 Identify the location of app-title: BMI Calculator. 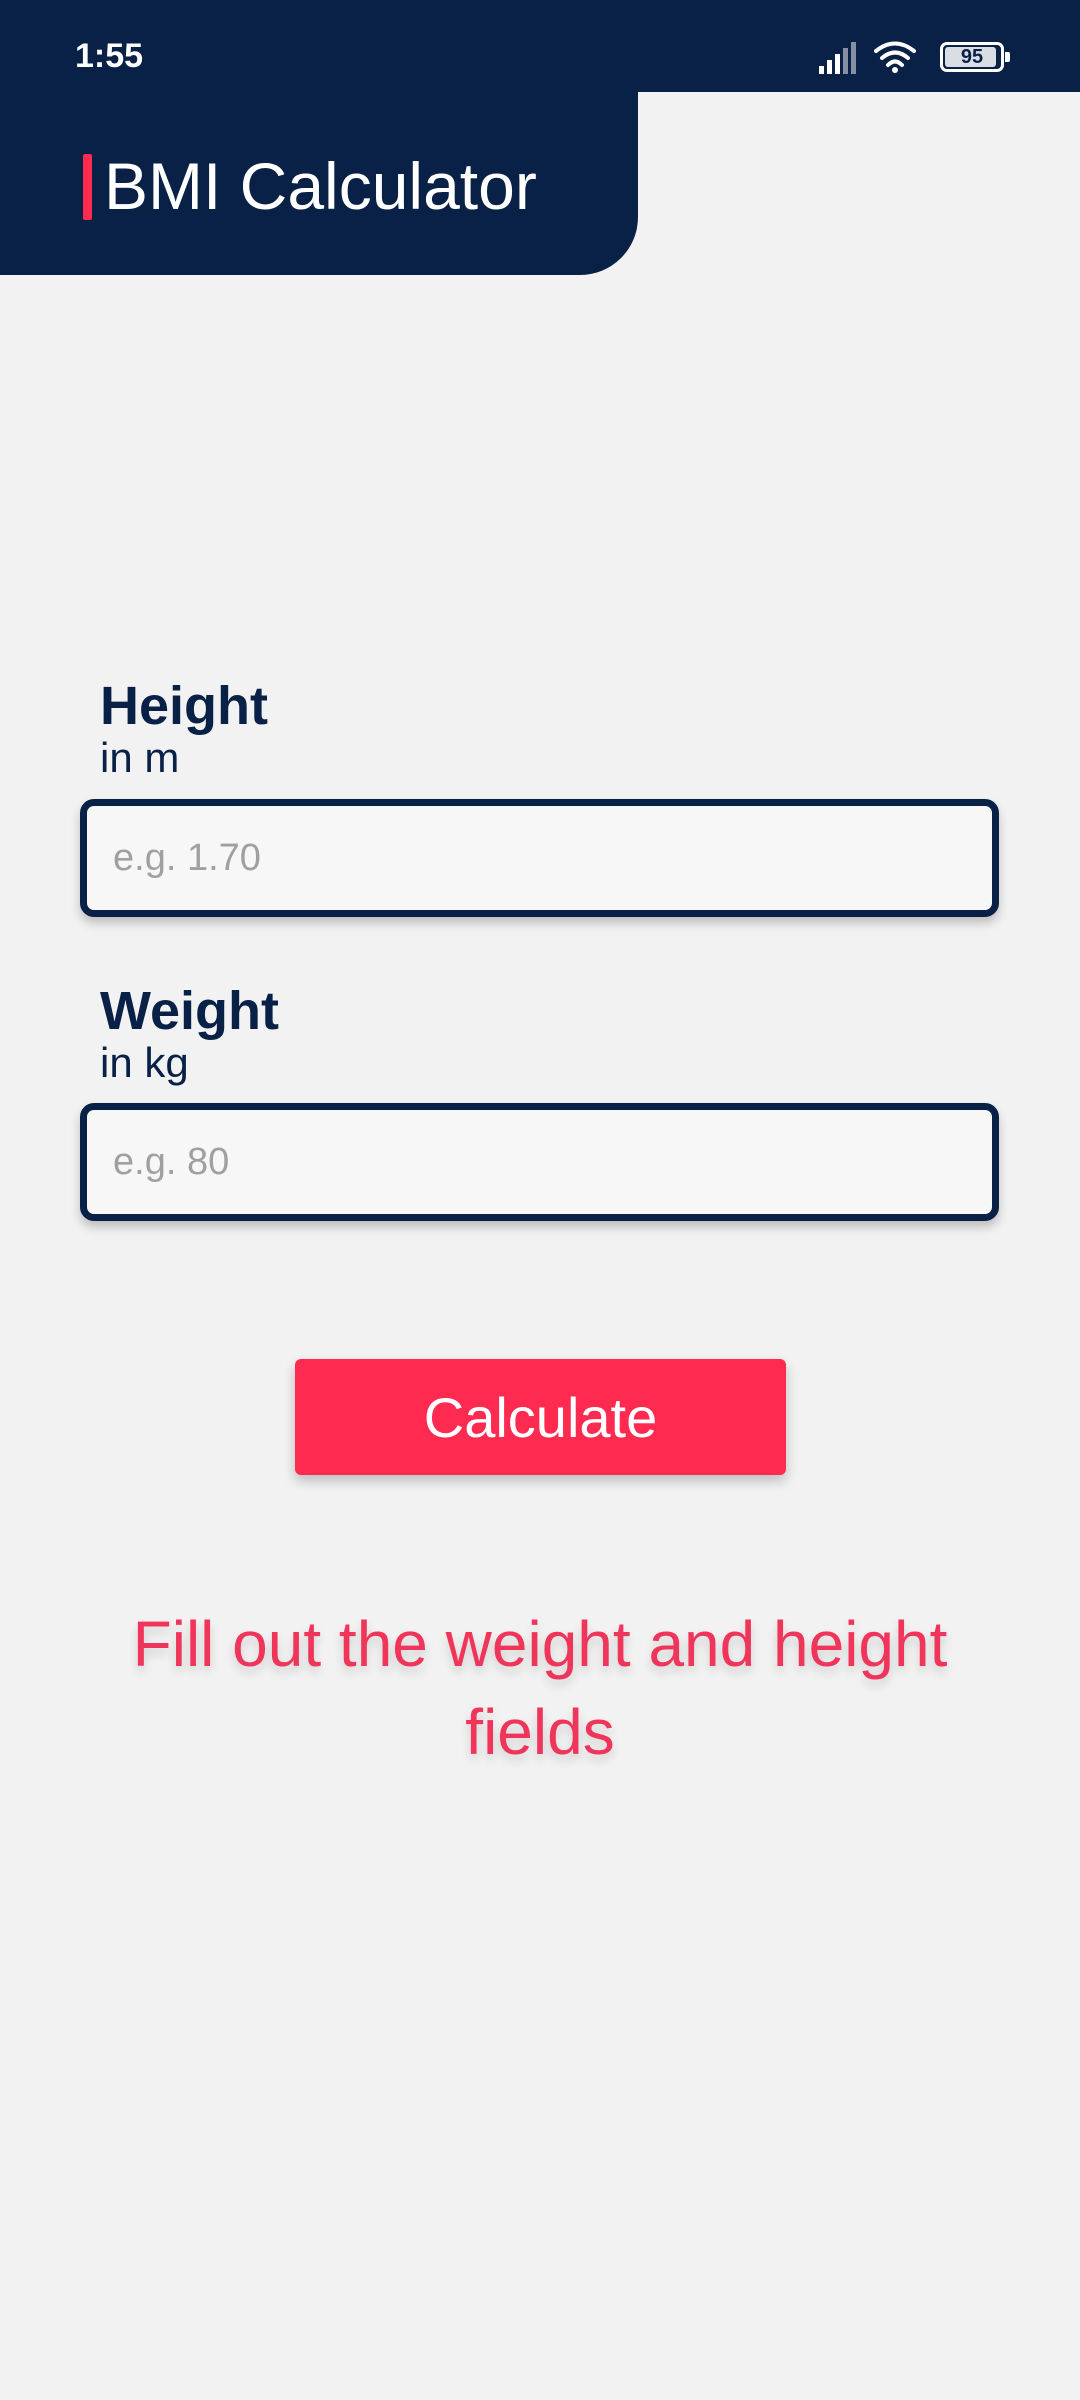
(320, 186).